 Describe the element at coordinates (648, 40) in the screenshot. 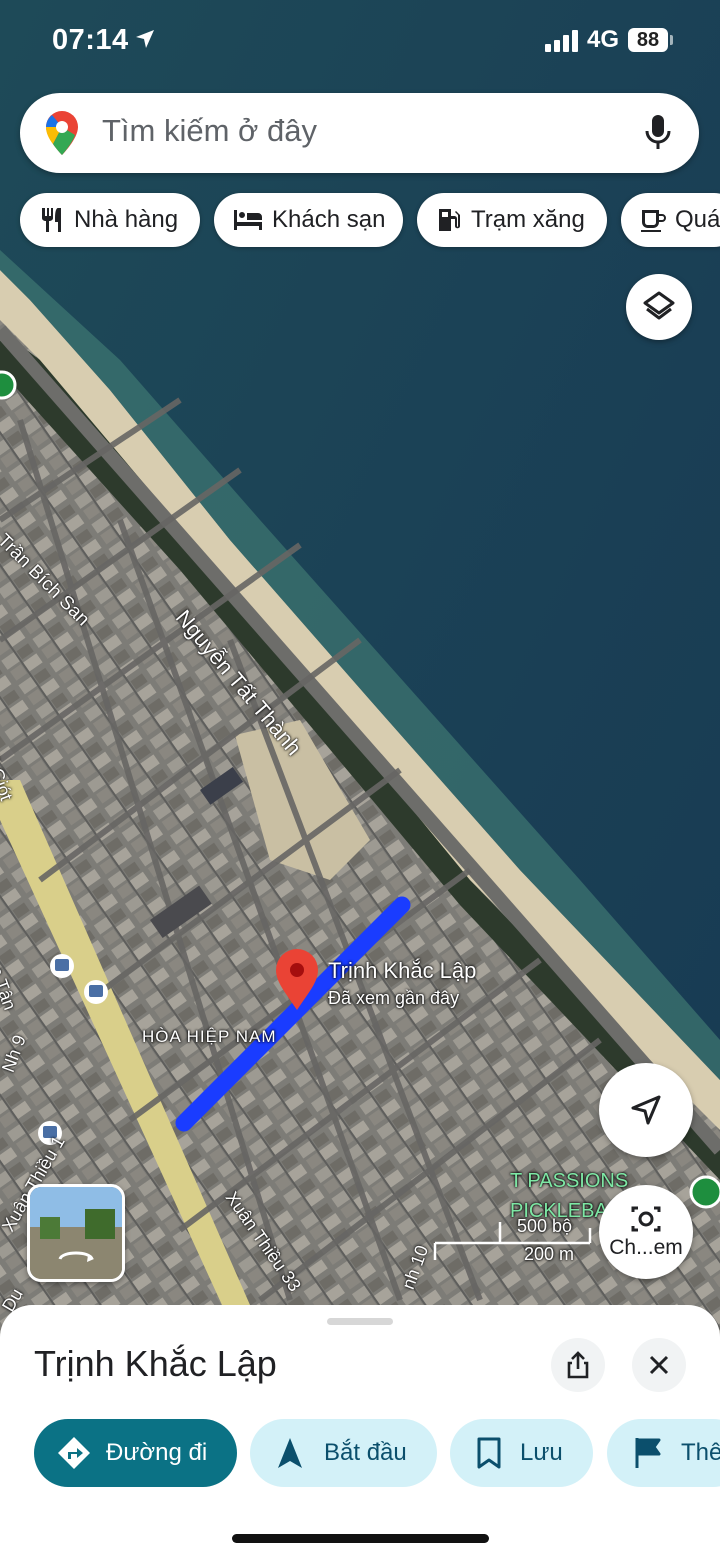

I see `battery-icon: 88` at that location.